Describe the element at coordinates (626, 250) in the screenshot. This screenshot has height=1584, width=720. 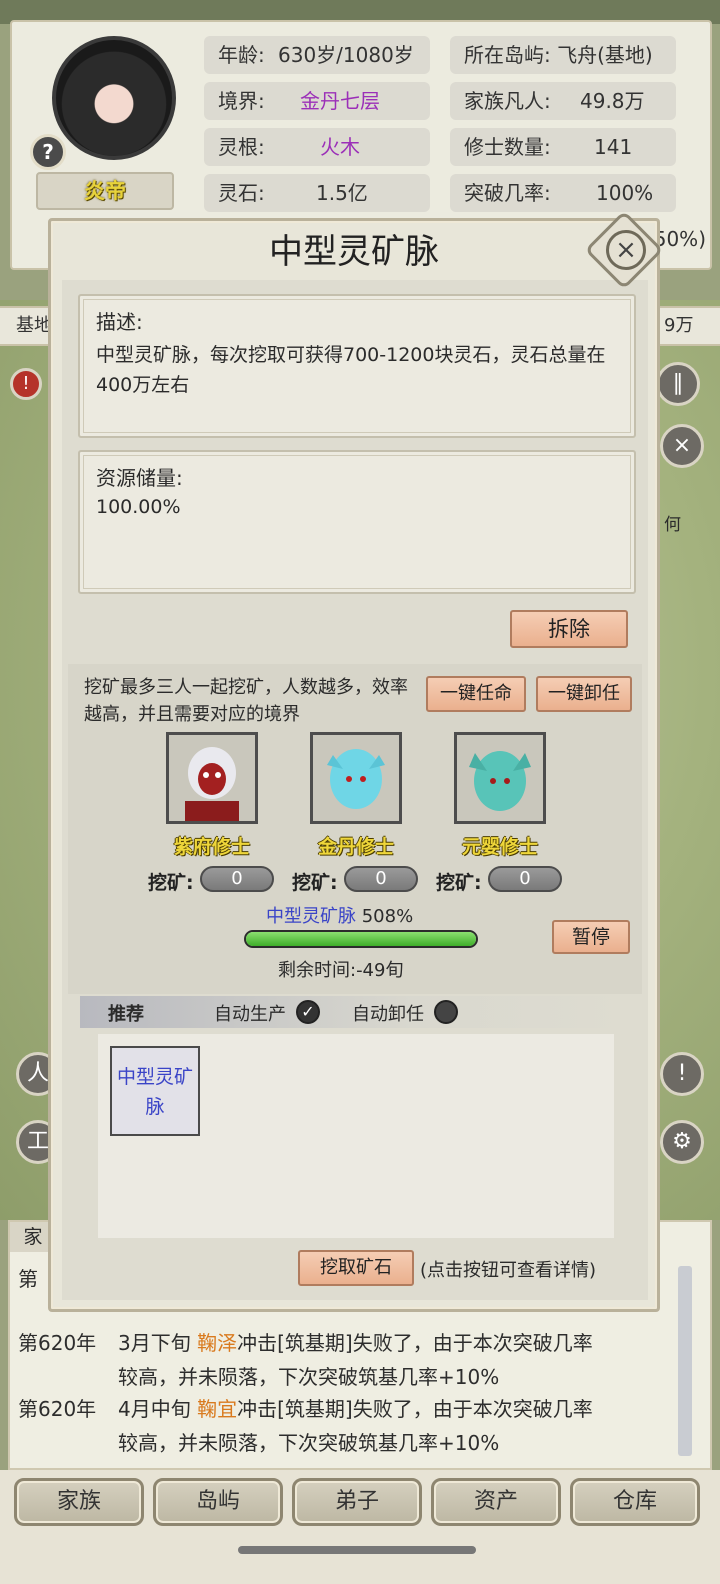
I see `close-icon: ×` at that location.